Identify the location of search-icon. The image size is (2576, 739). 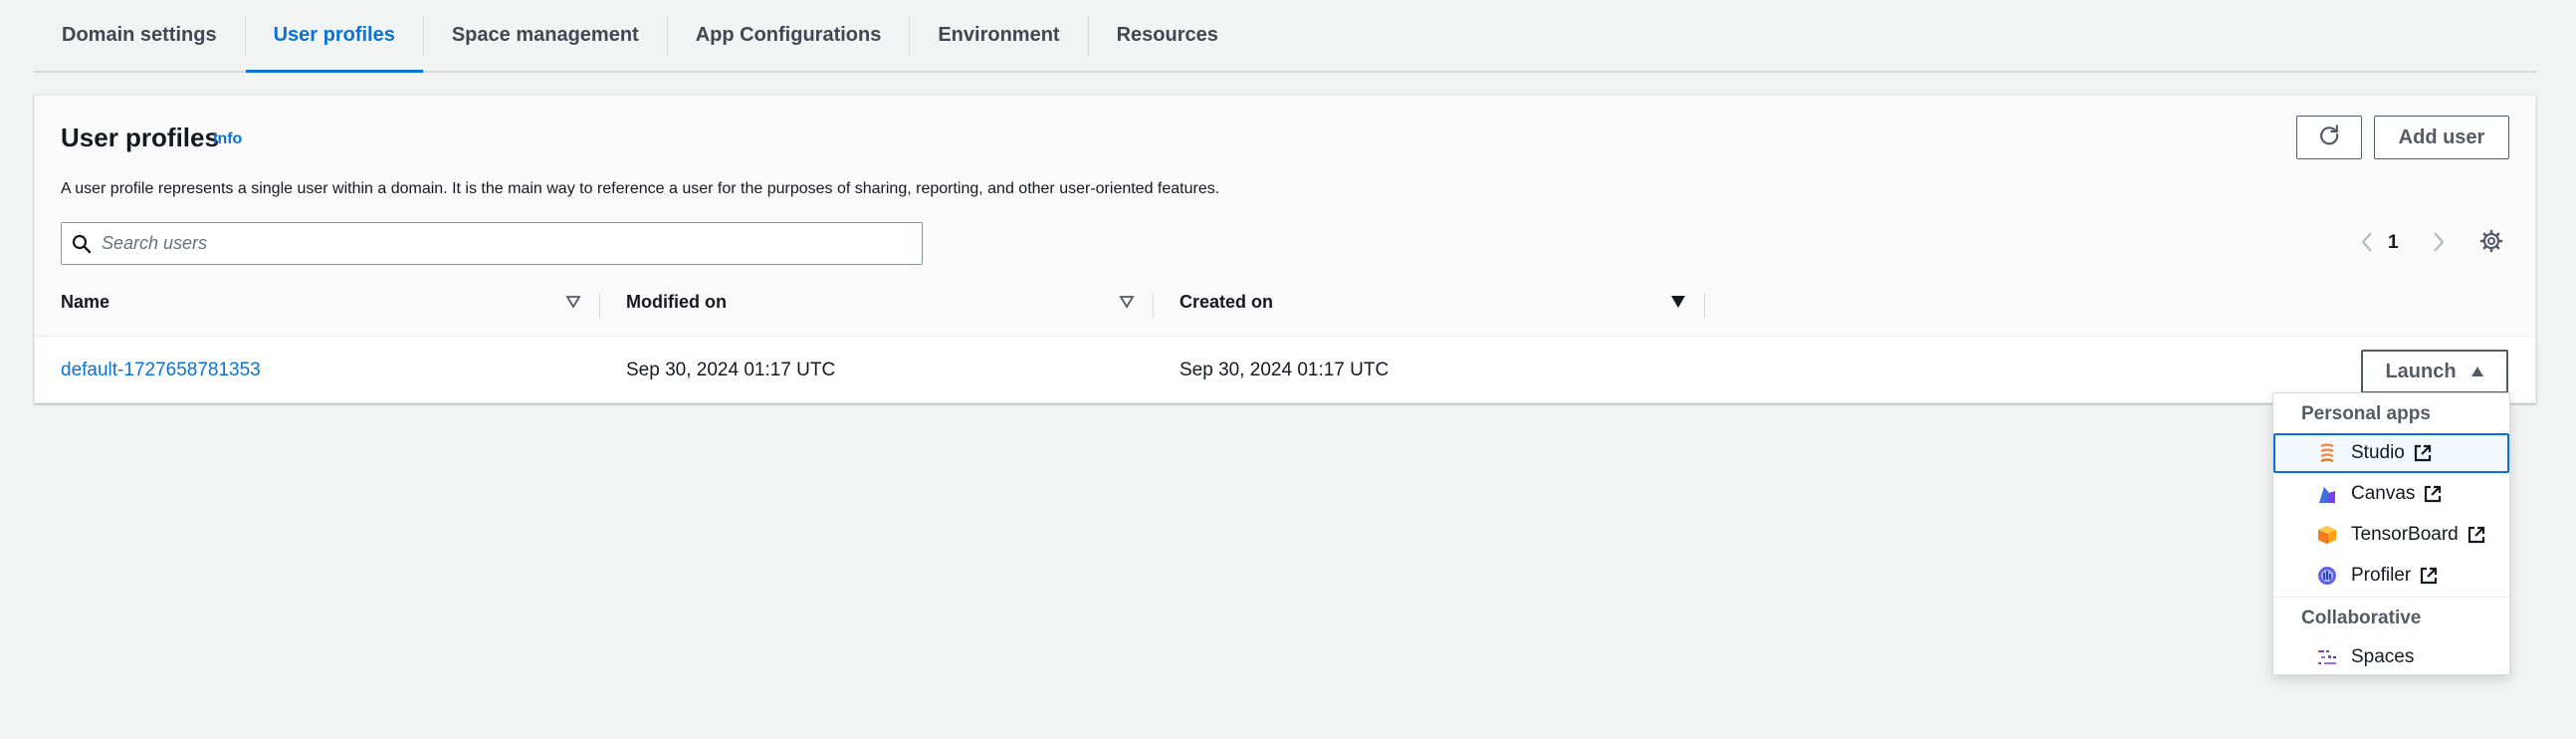
(82, 243).